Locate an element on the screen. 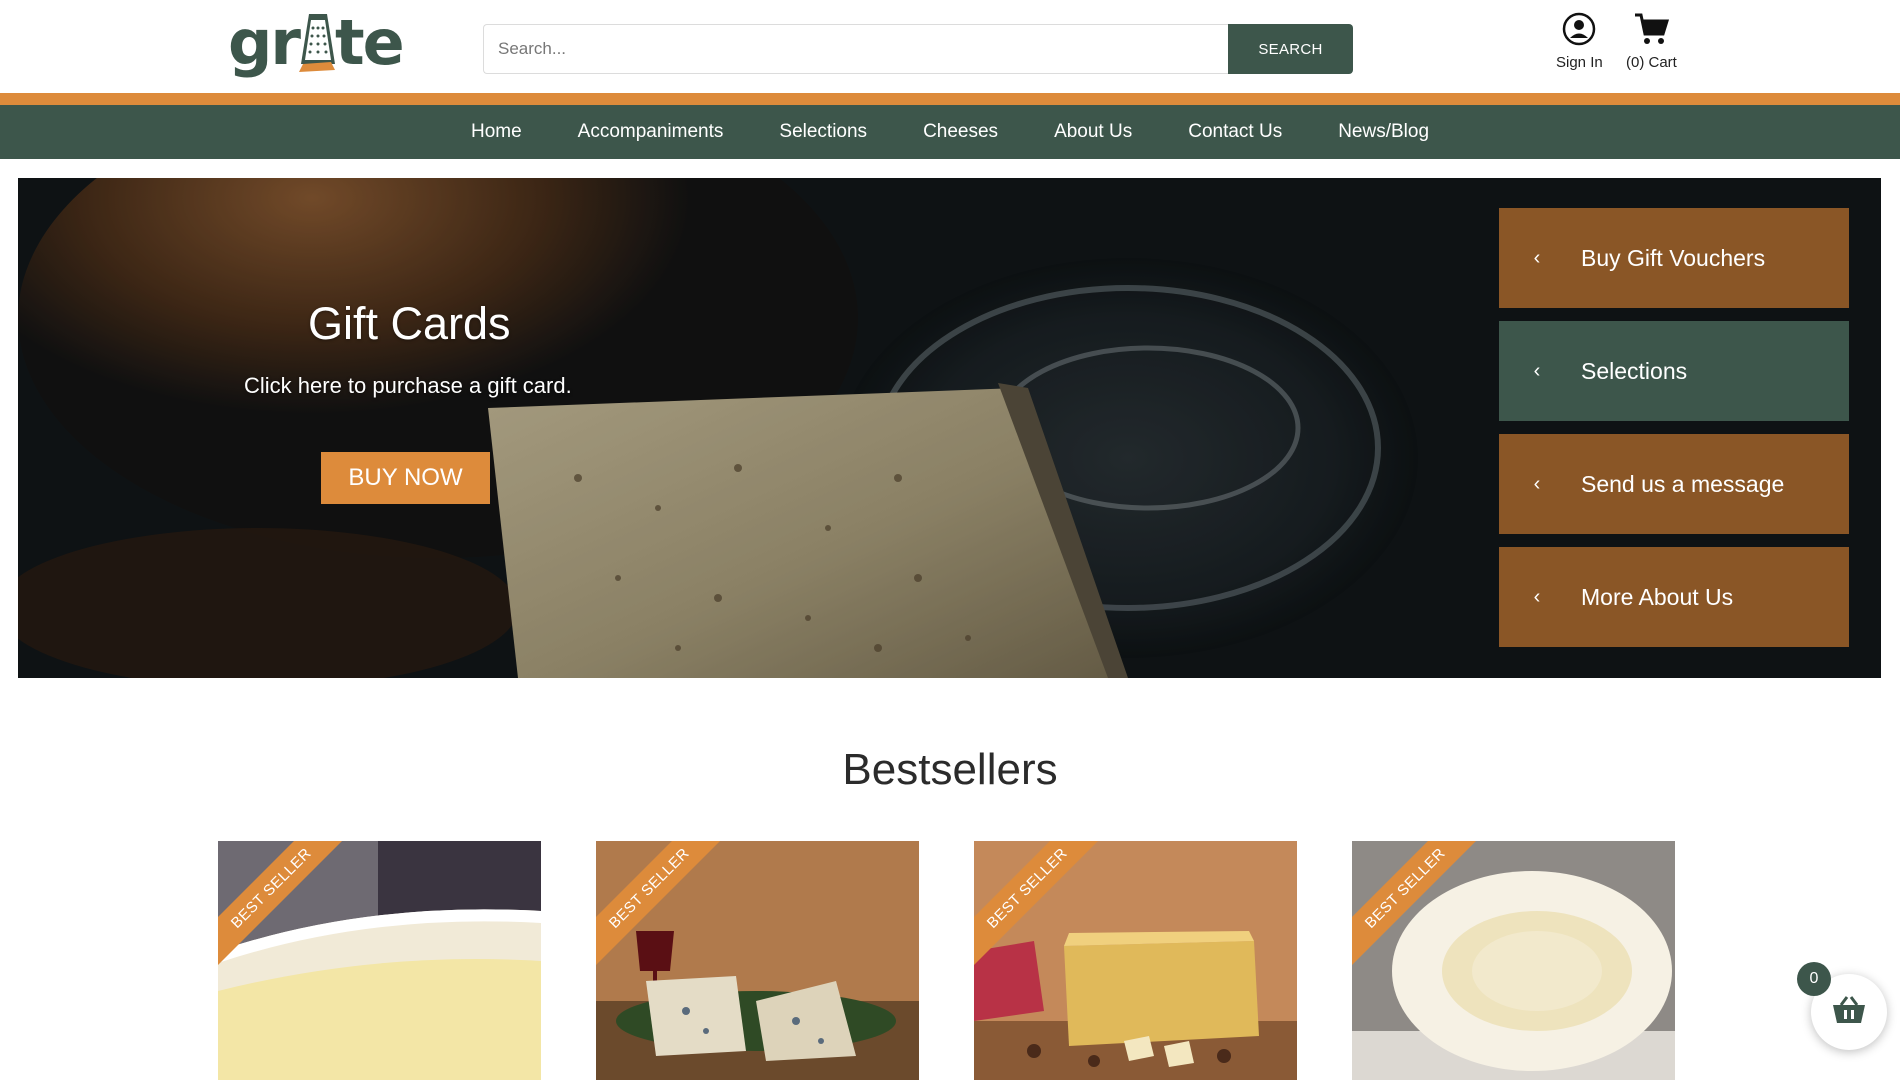 The image size is (1900, 1080). nav-item-about-us: About Us is located at coordinates (1093, 132).